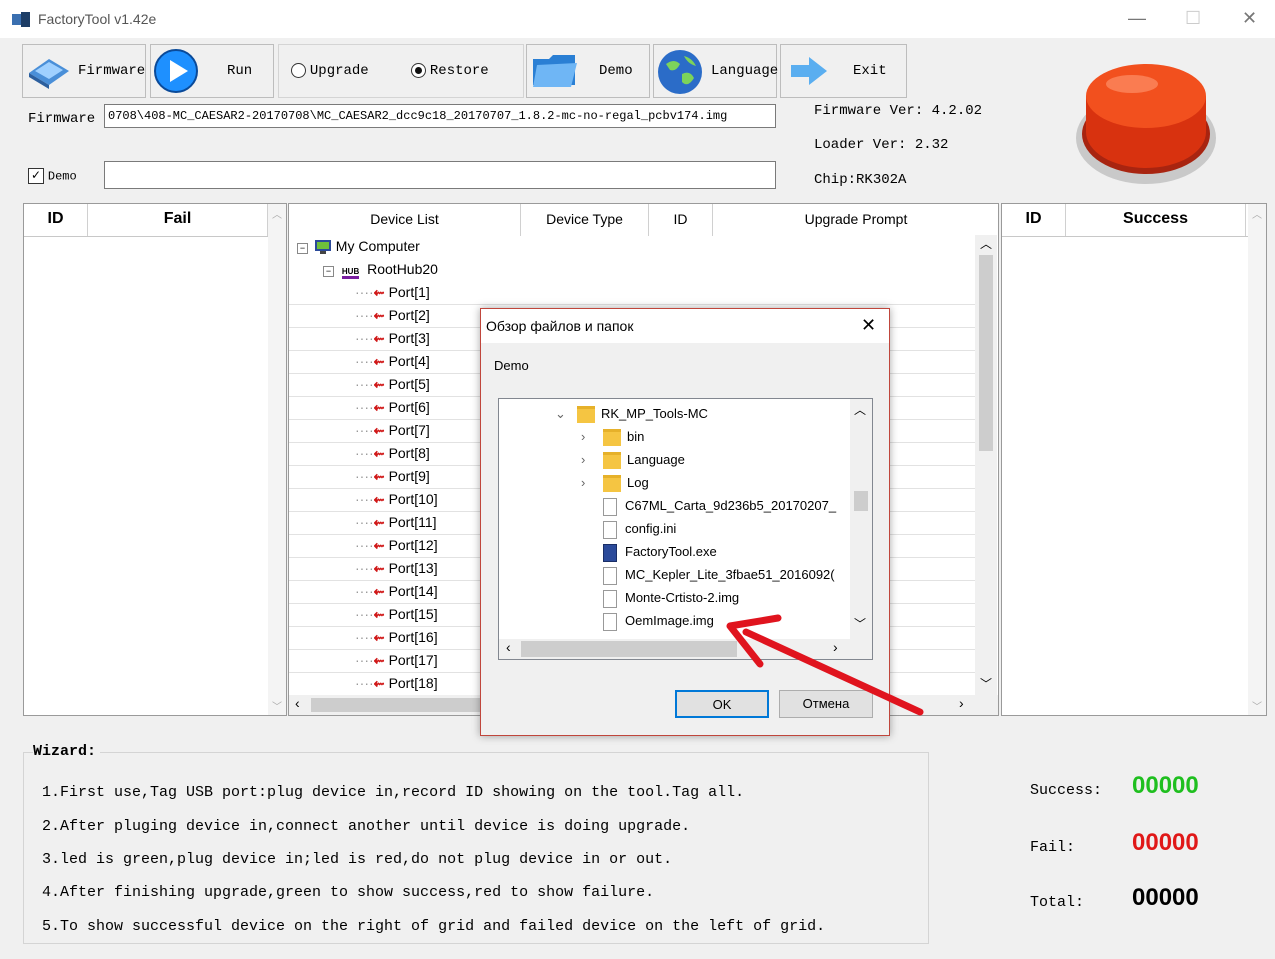  Describe the element at coordinates (62, 176) in the screenshot. I see `demo-checkbox-label: Demo` at that location.